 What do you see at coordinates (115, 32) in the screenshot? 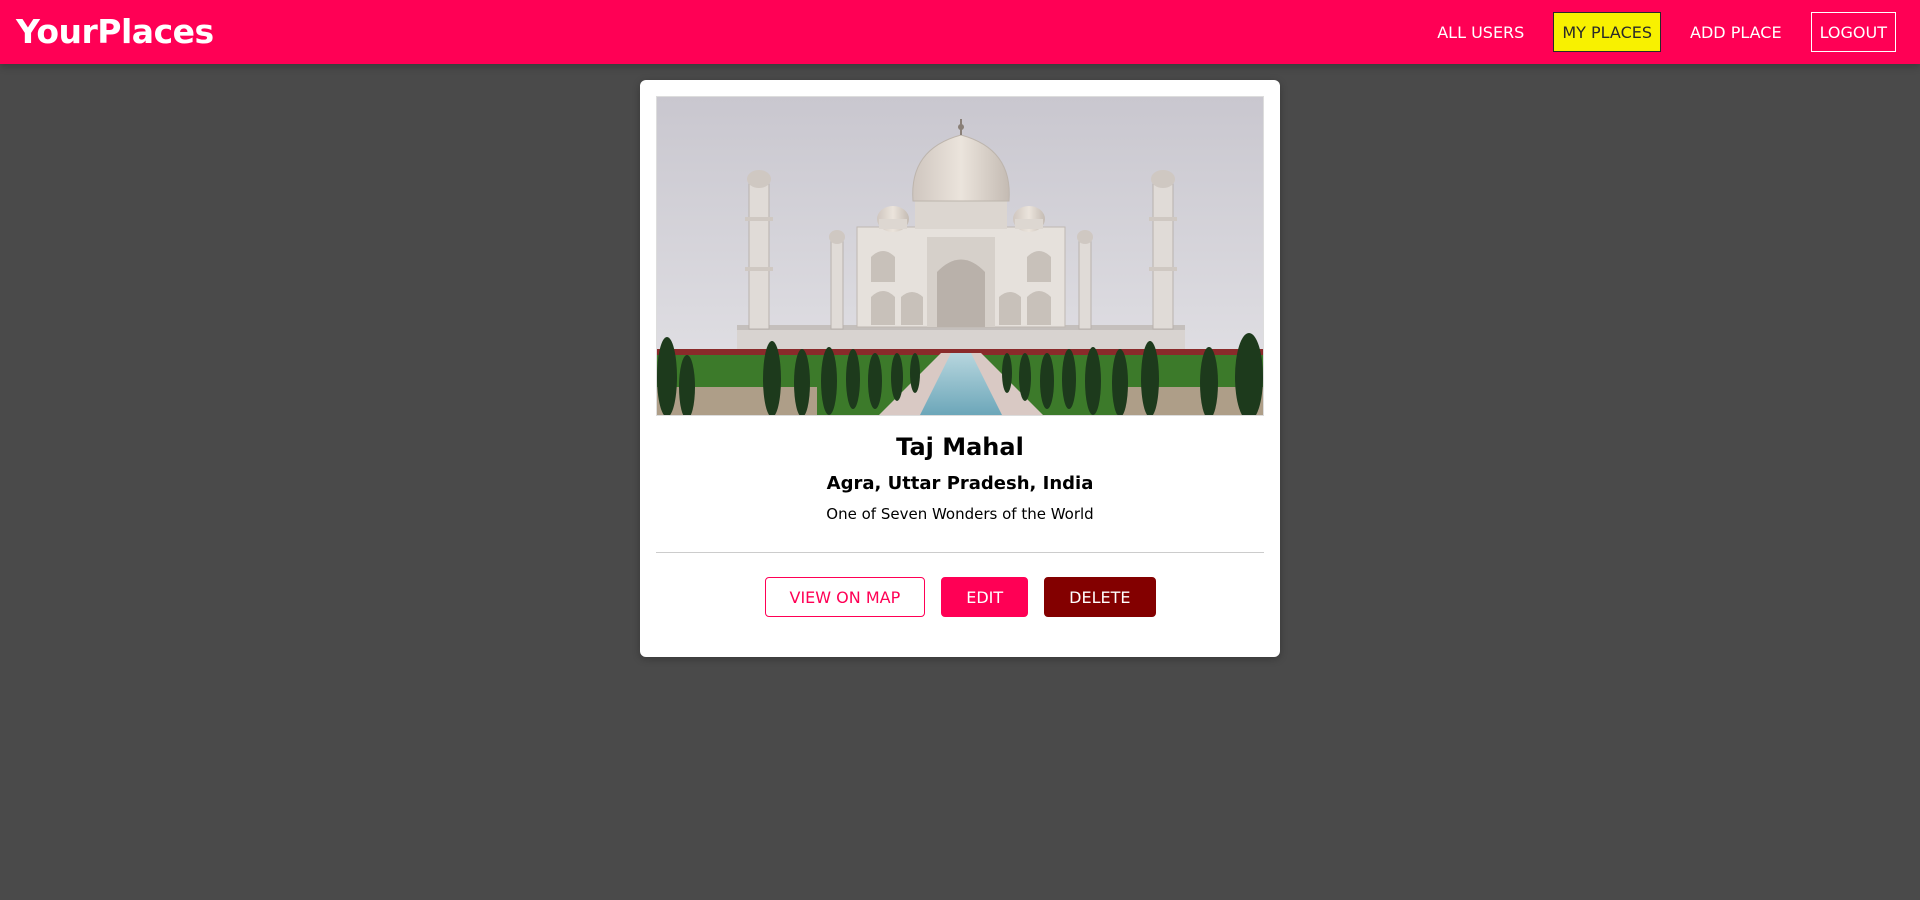
I see `site-logo: YourPlaces` at bounding box center [115, 32].